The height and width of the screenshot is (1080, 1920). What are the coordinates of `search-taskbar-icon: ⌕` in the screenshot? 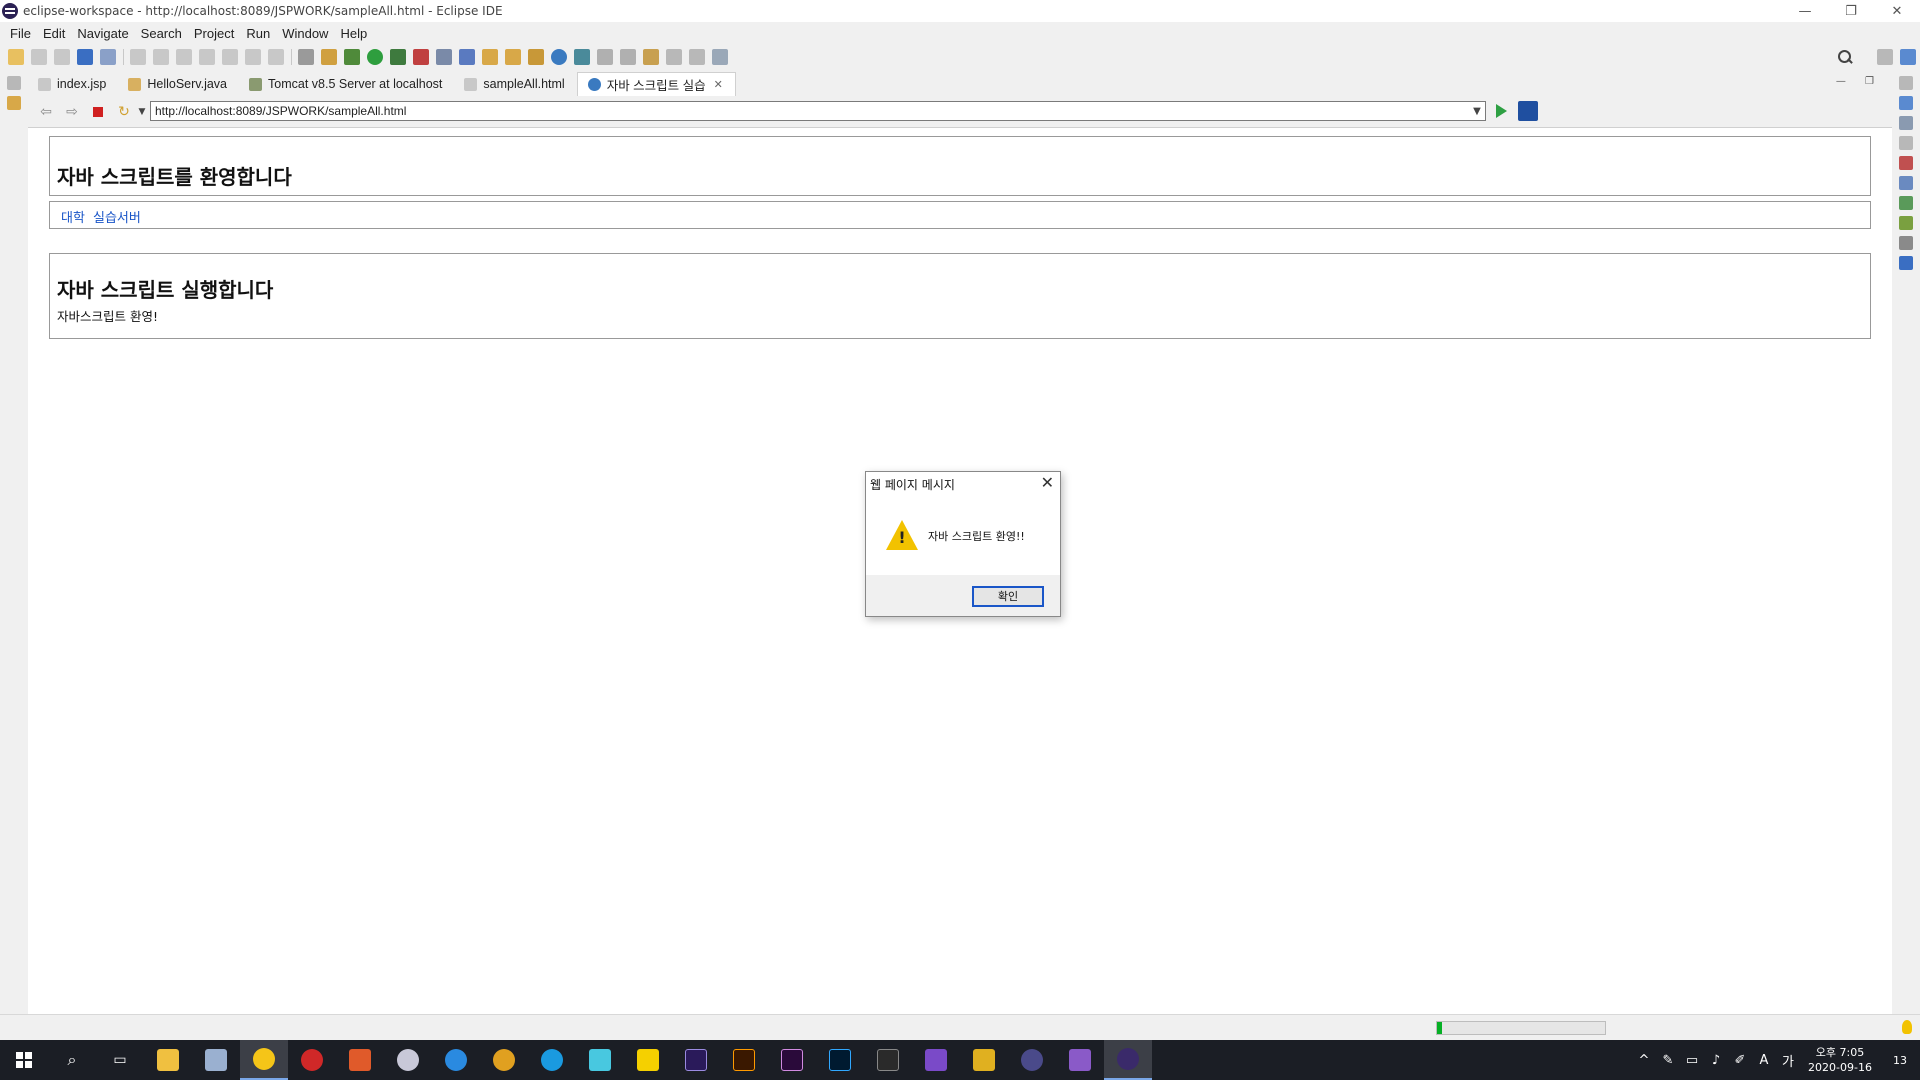 It's located at (72, 1060).